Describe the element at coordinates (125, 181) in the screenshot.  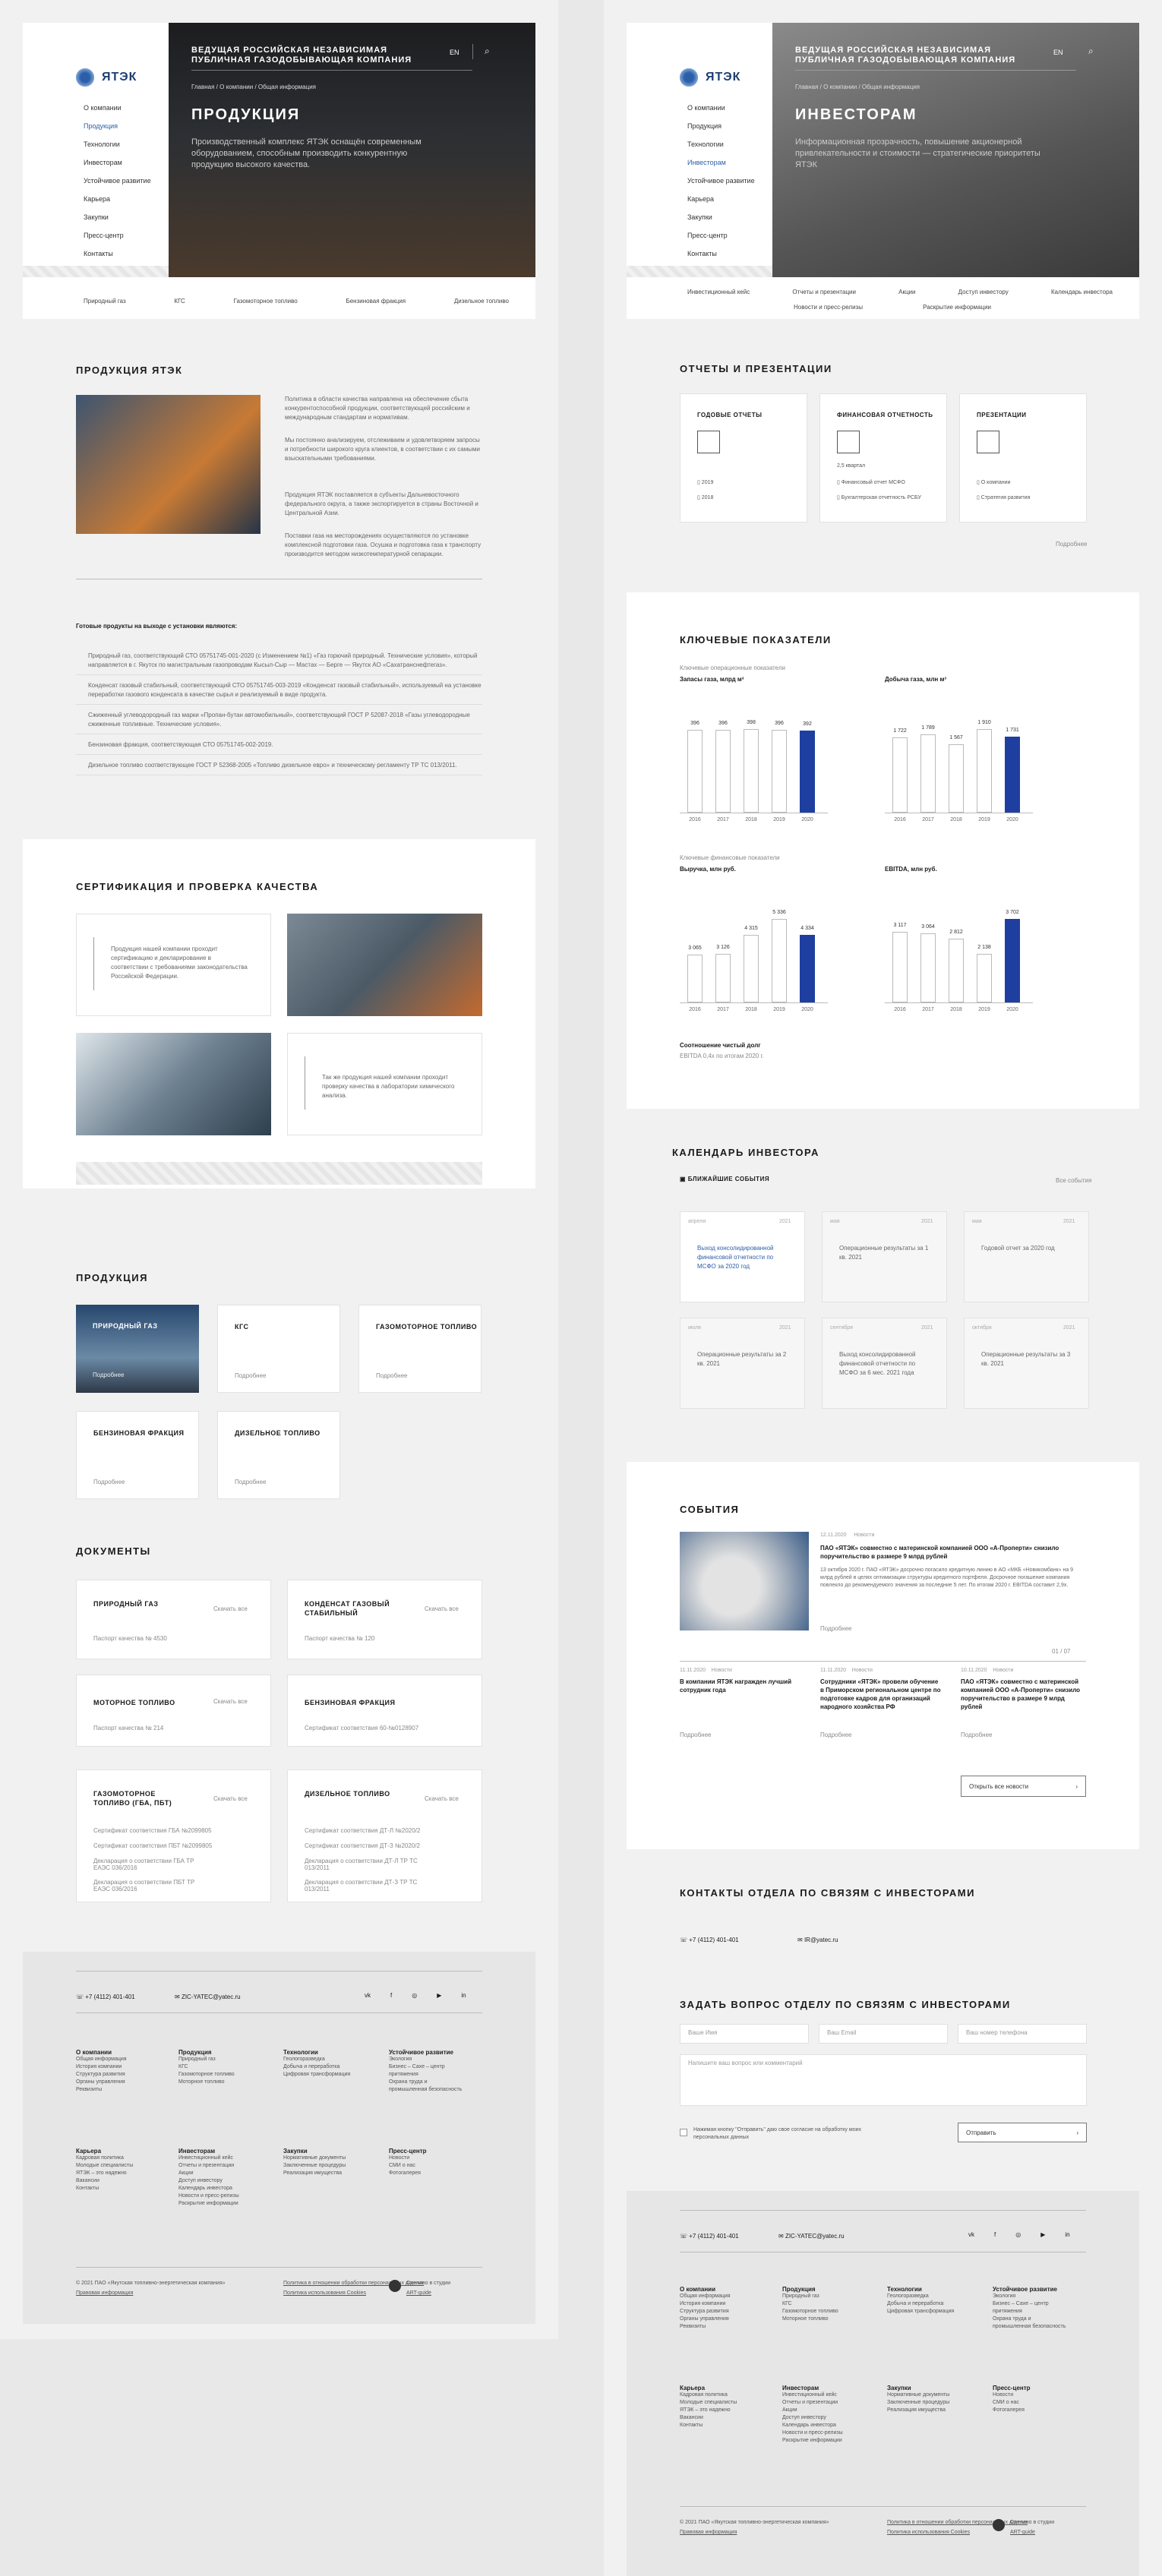
I see `nav-sustainability: Устойчивое развитие` at that location.